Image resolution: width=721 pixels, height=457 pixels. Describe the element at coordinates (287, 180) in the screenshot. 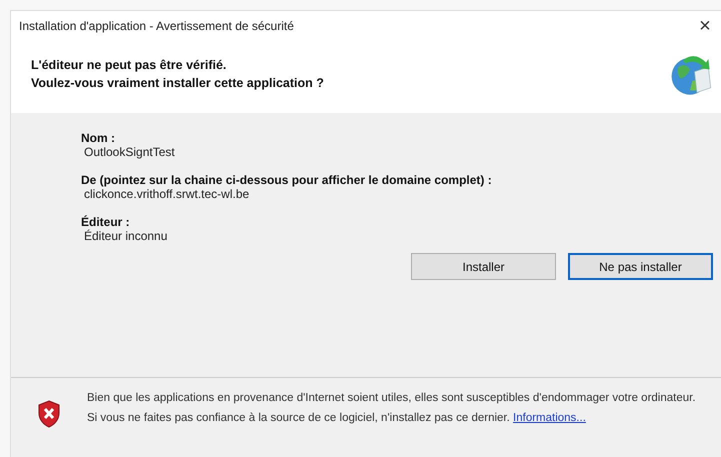

I see `field-label: De (pointez sur la chaine ci-dessous pour afficher le domaine complet) :` at that location.